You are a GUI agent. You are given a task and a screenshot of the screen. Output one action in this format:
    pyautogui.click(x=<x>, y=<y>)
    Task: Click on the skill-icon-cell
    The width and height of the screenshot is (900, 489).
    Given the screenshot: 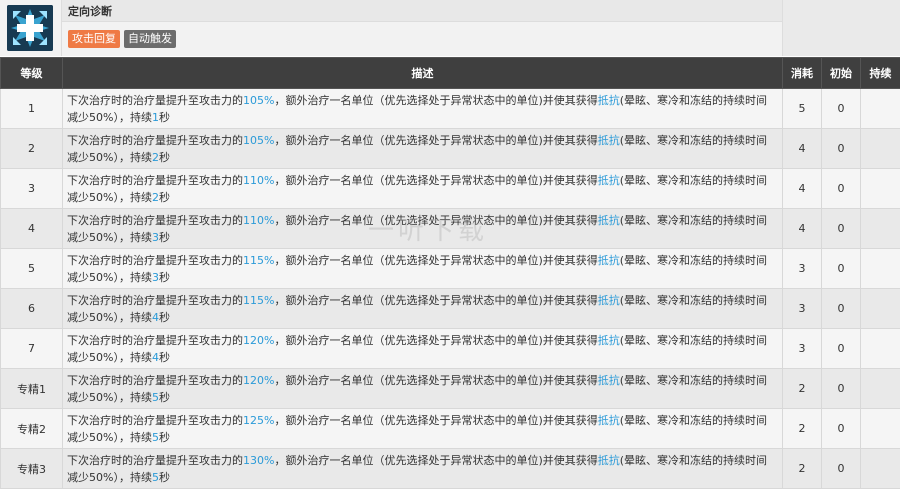 What is the action you would take?
    pyautogui.click(x=31, y=28)
    